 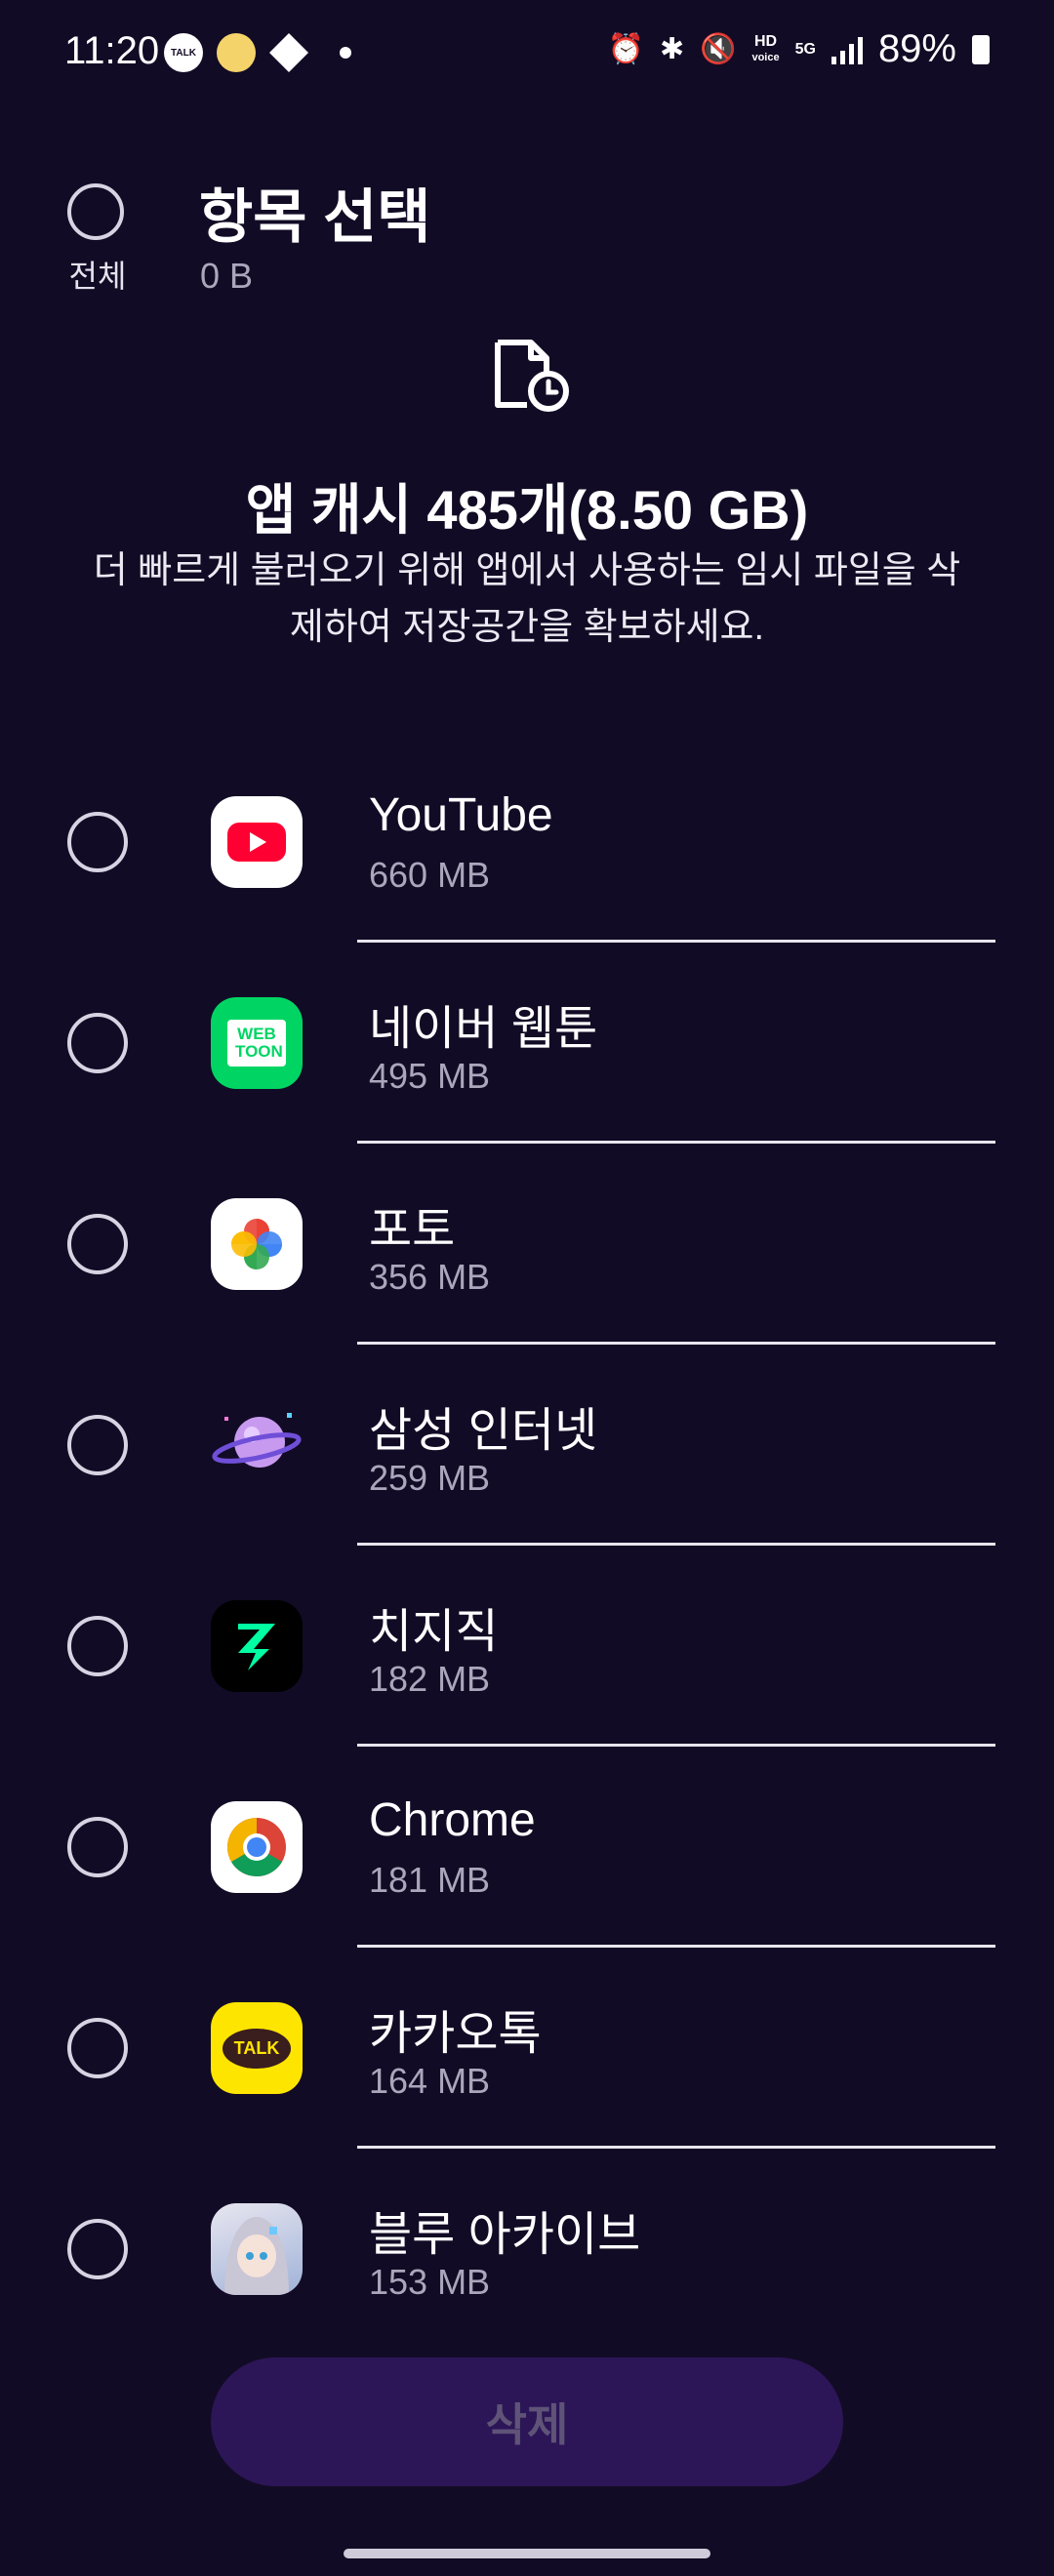 I want to click on app-size: 356 MB, so click(x=430, y=1277).